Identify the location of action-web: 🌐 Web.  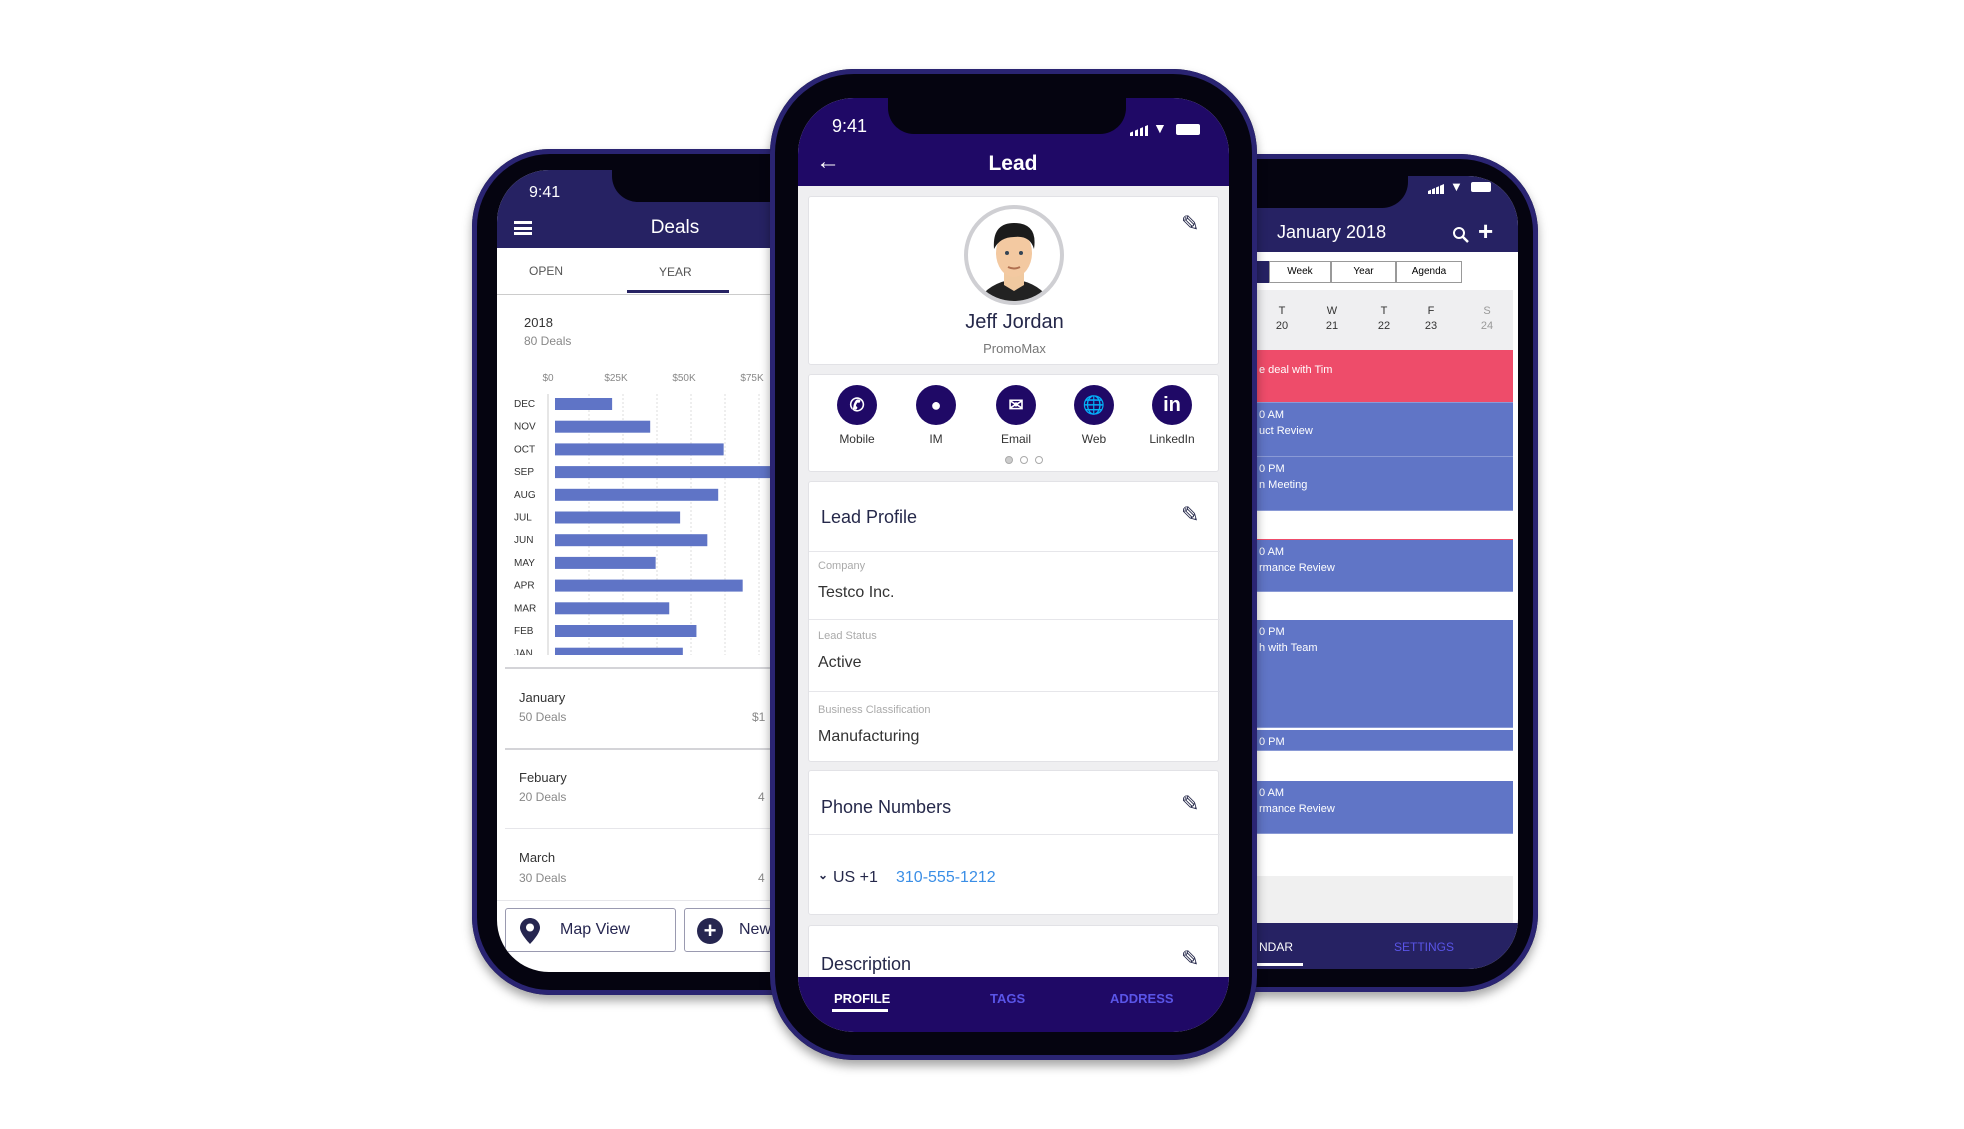
(1094, 420).